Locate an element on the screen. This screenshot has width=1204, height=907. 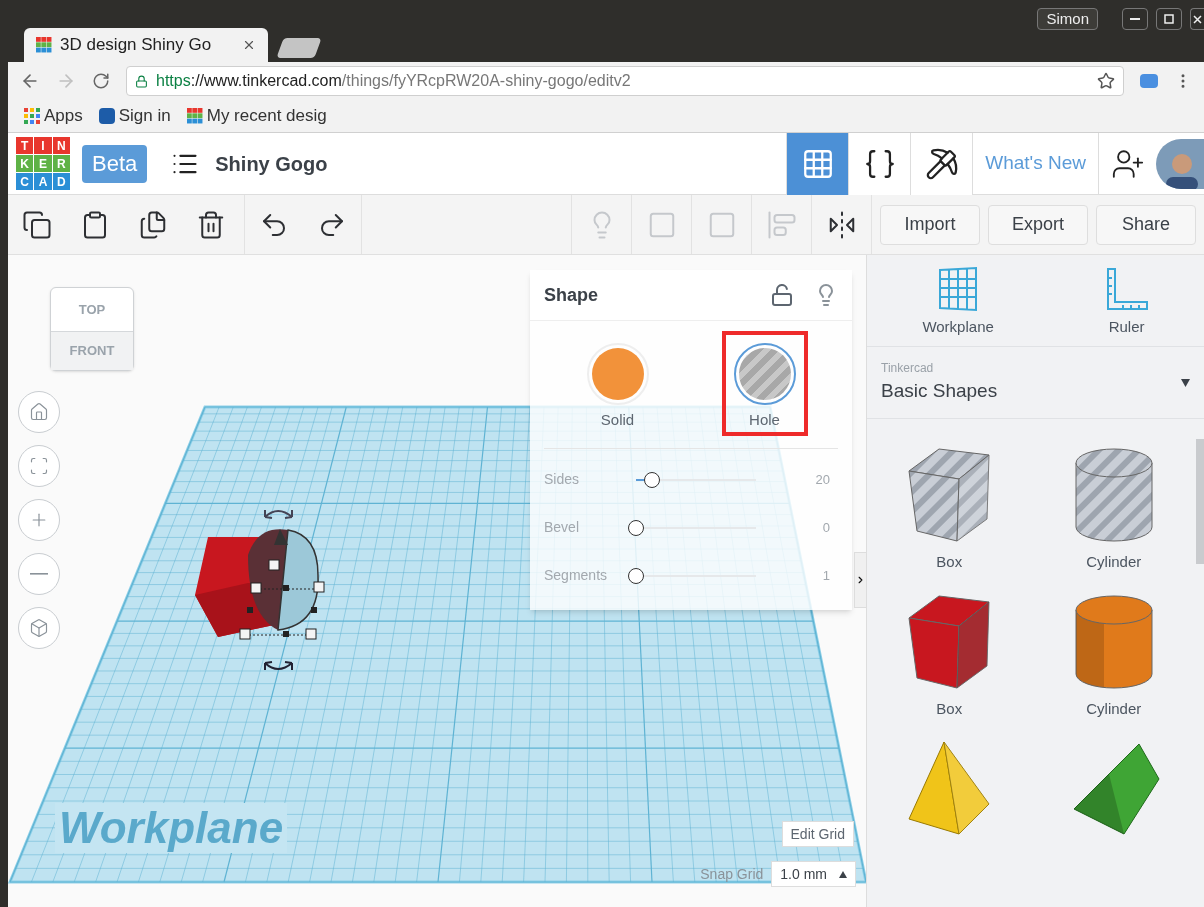
pickaxe-view-button is located at coordinates (941, 163).